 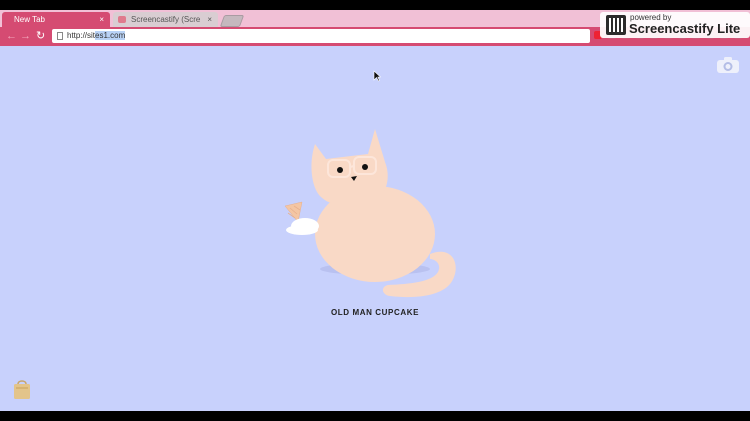 I want to click on tab-label: Screencastify (Scre, so click(x=166, y=19).